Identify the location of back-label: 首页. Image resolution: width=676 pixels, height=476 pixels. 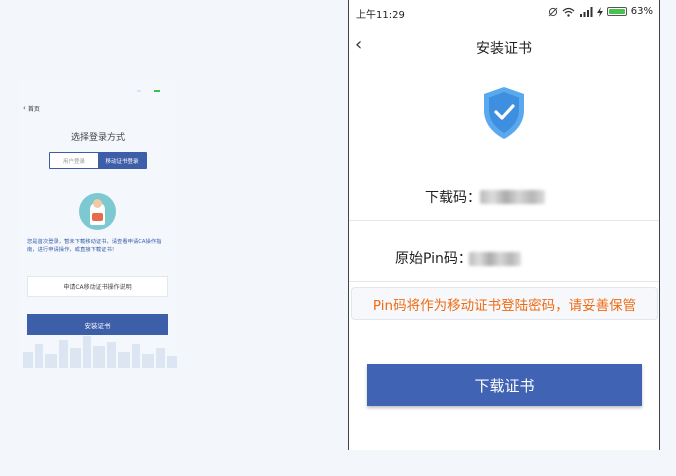
(33, 109).